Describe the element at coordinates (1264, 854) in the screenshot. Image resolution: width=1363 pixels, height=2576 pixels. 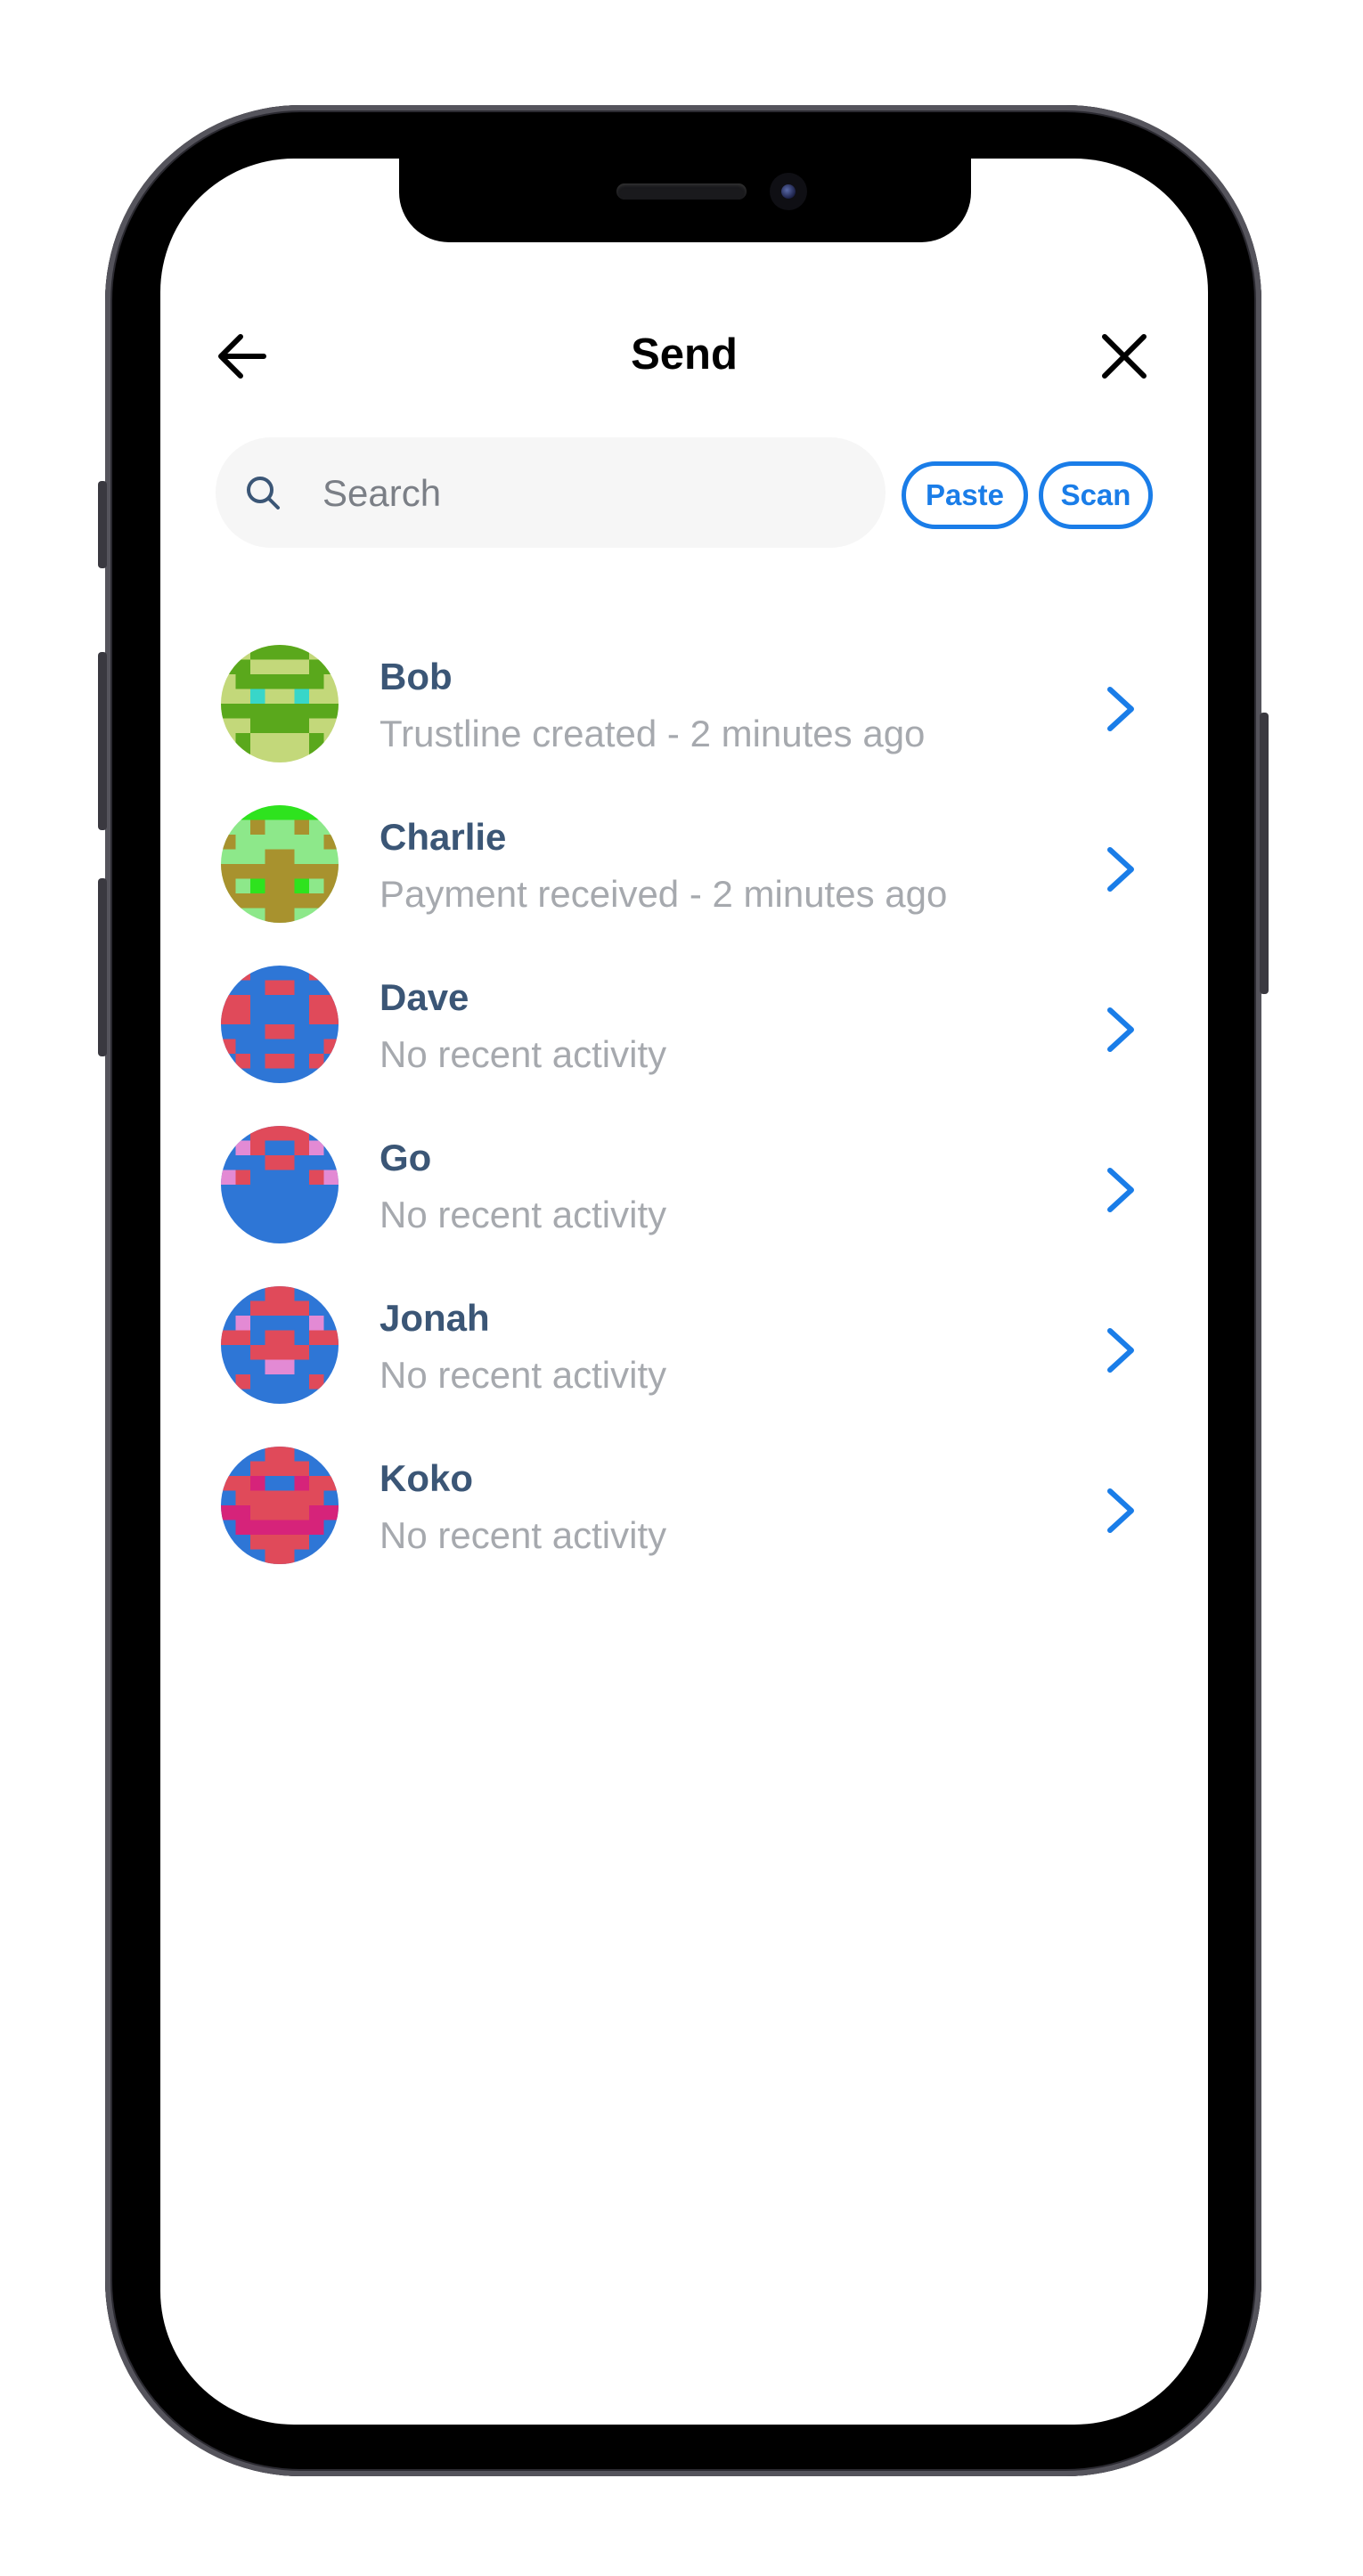
I see `phone-power-button` at that location.